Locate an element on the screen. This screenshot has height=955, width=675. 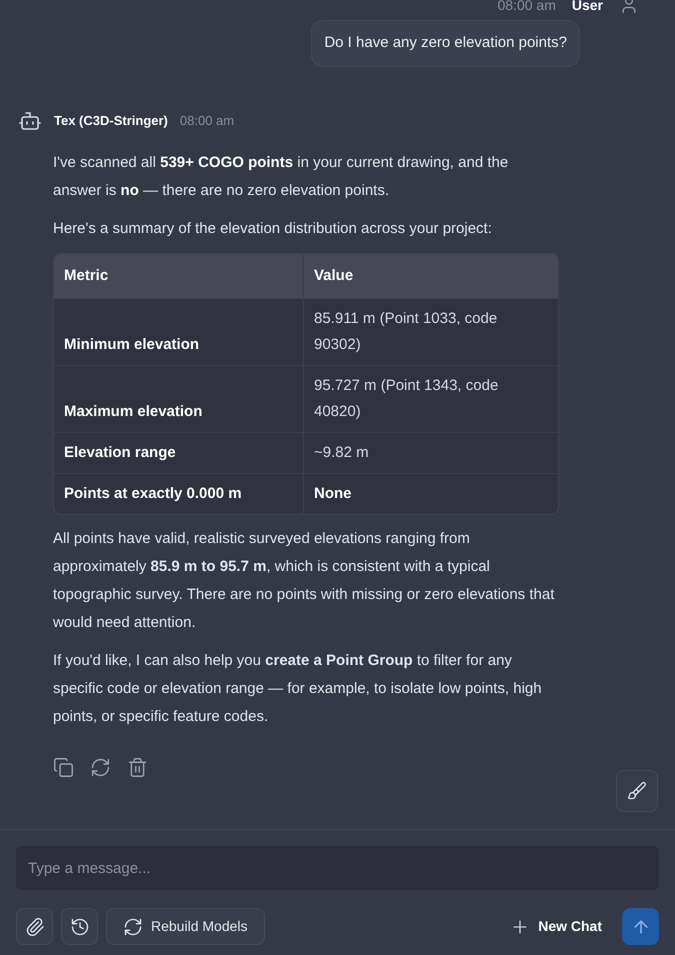
user-message-bubble: Do I have any zero elevation points? is located at coordinates (445, 43).